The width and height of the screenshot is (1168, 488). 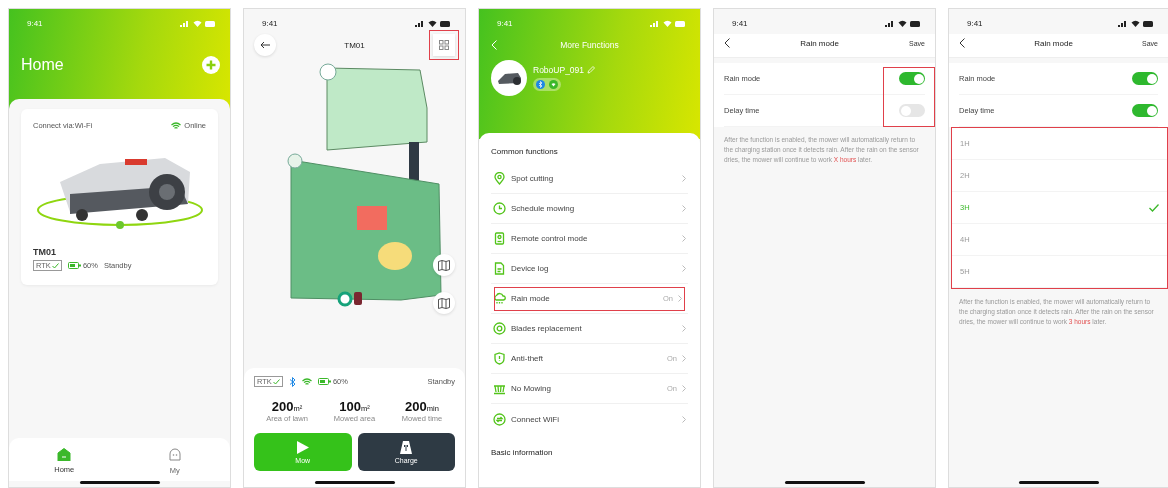 I want to click on map-edit-button, so click(x=444, y=265).